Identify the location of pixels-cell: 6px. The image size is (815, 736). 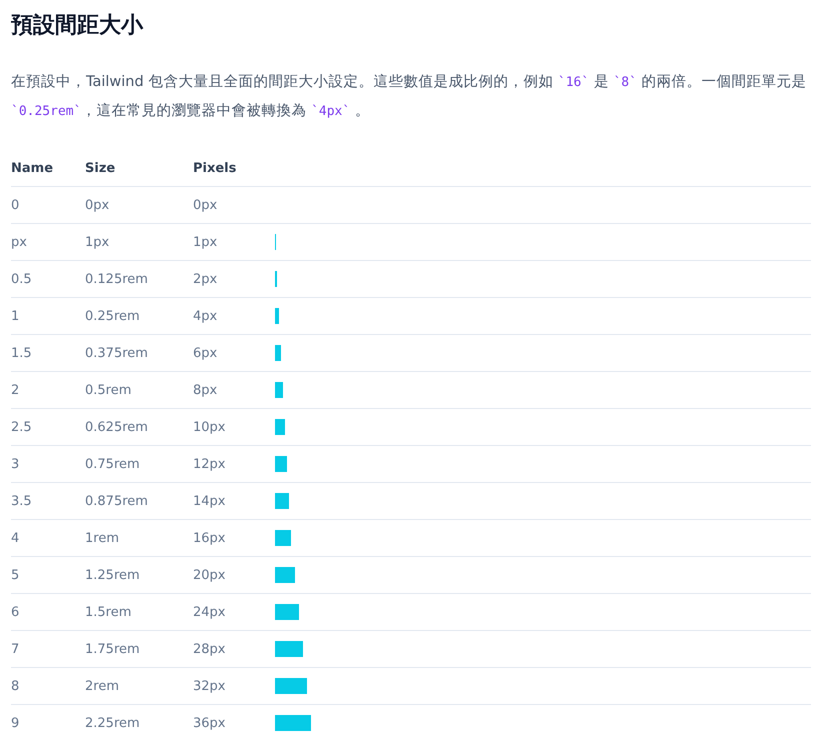
(205, 353).